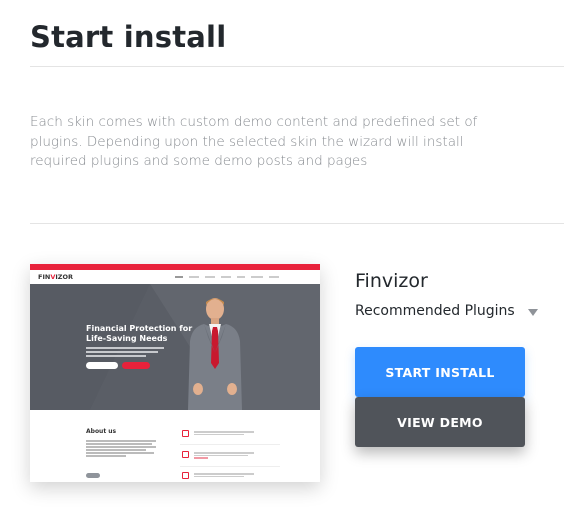 The width and height of the screenshot is (564, 507). Describe the element at coordinates (56, 277) in the screenshot. I see `preview-logo: FINVIZOR` at that location.